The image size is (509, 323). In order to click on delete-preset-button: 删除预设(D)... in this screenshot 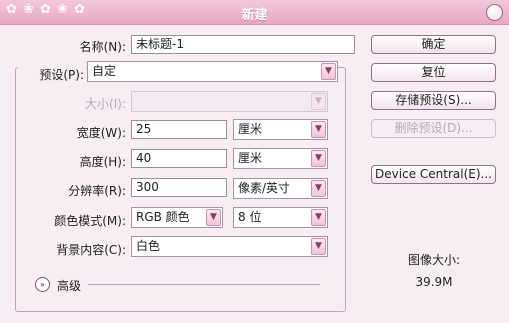, I will do `click(433, 128)`.